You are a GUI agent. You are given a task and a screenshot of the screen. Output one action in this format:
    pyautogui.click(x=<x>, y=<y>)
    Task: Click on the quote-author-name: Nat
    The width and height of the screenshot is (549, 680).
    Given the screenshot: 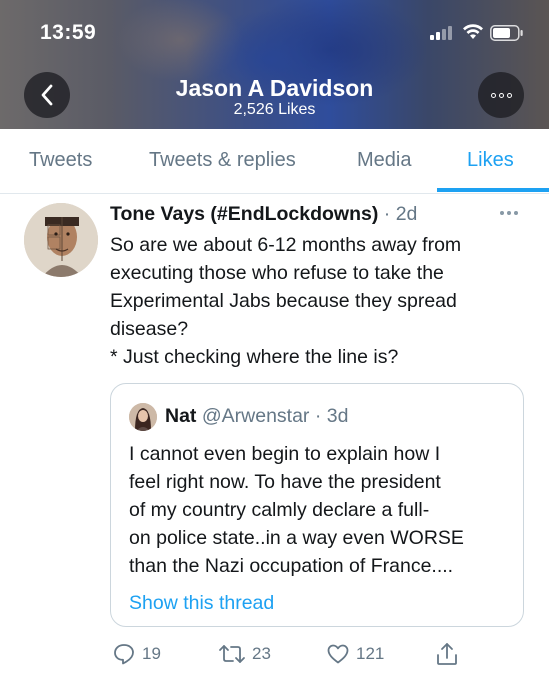 What is the action you would take?
    pyautogui.click(x=181, y=416)
    